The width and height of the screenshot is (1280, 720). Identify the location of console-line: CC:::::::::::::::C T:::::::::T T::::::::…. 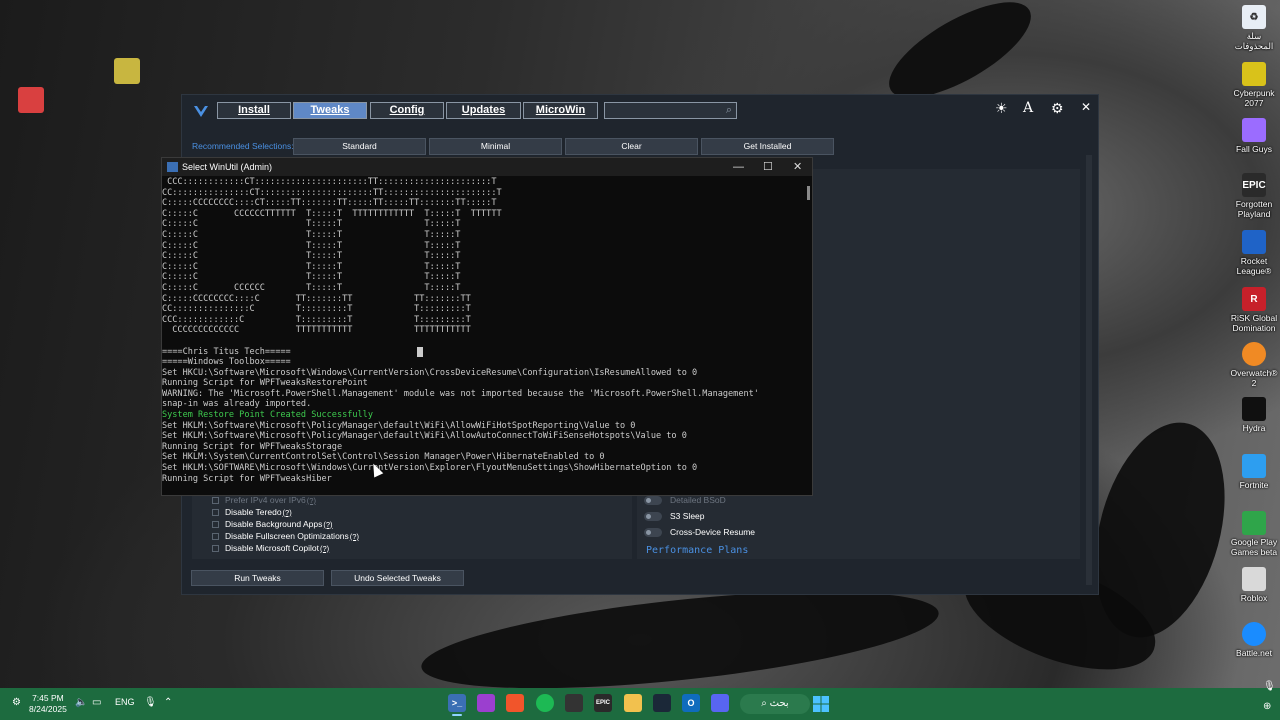
(316, 309).